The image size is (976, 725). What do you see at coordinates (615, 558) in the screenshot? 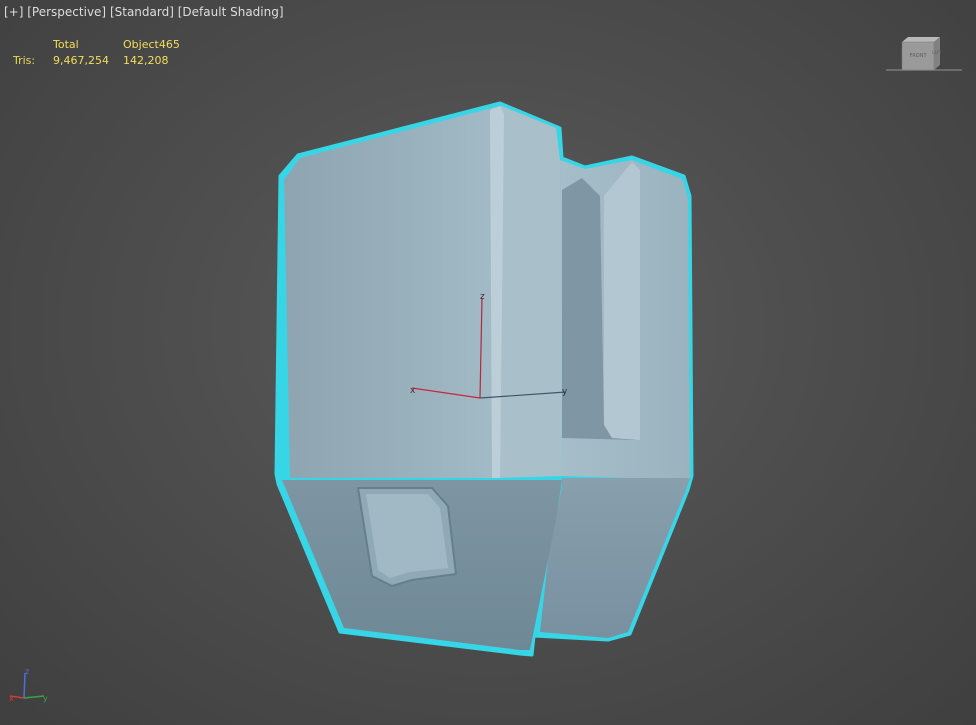
I see `model-right-bottom` at bounding box center [615, 558].